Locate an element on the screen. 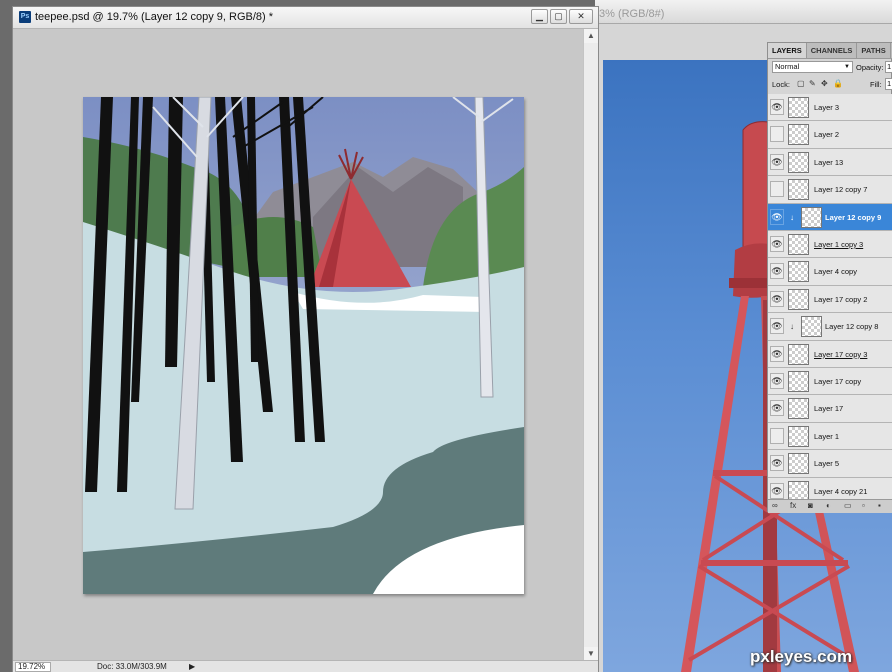 The width and height of the screenshot is (892, 672). layer-row: Layer 1 is located at coordinates (830, 436).